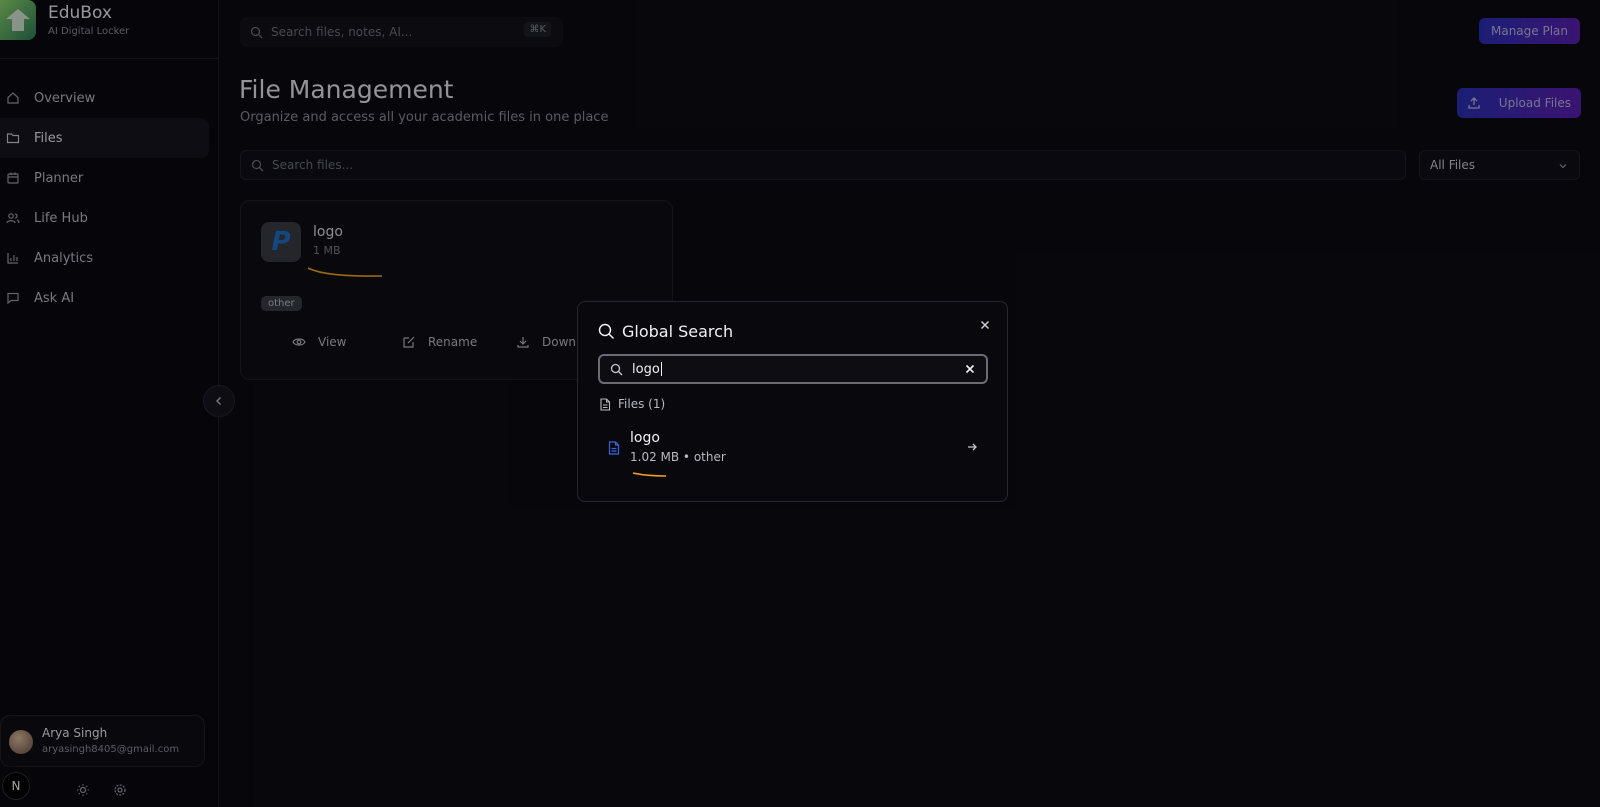 The image size is (1600, 807). I want to click on text-cursor, so click(661, 369).